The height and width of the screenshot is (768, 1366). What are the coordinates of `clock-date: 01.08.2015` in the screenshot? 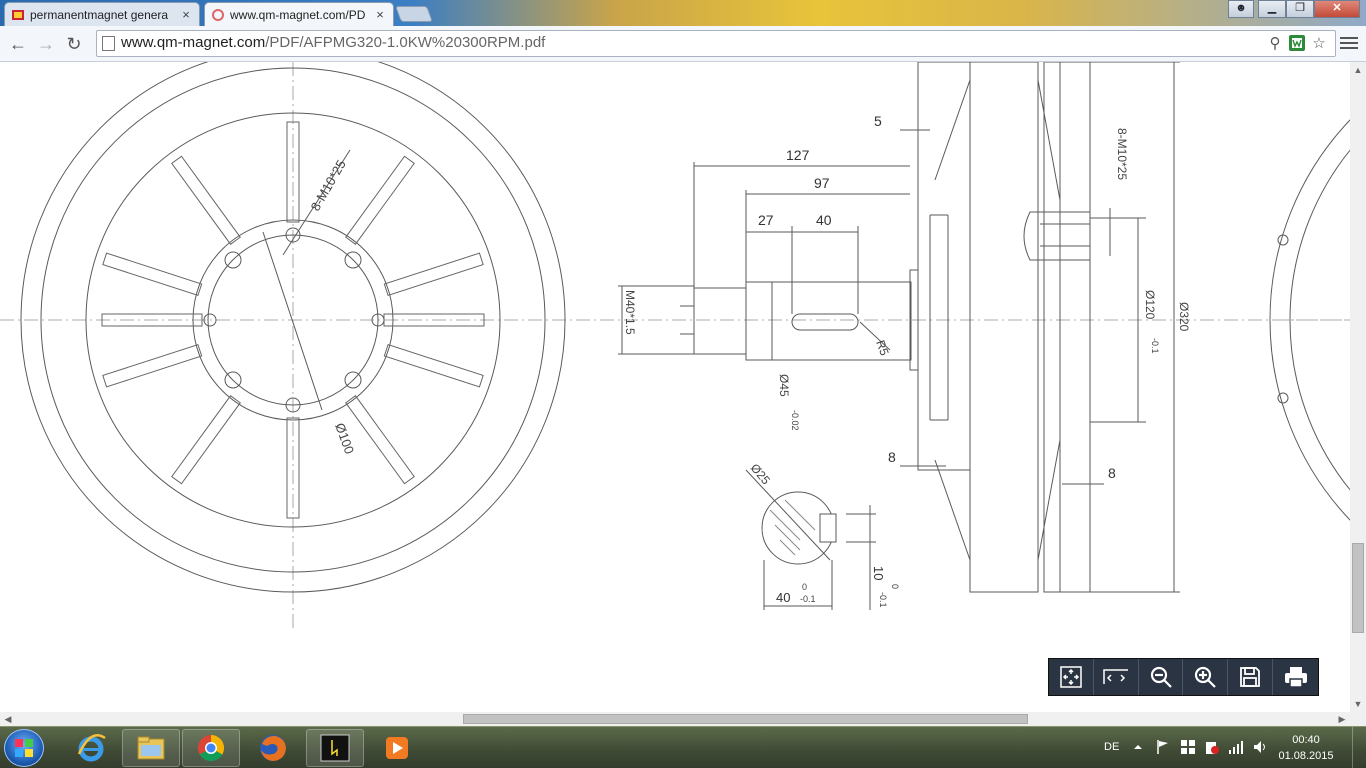 It's located at (1306, 756).